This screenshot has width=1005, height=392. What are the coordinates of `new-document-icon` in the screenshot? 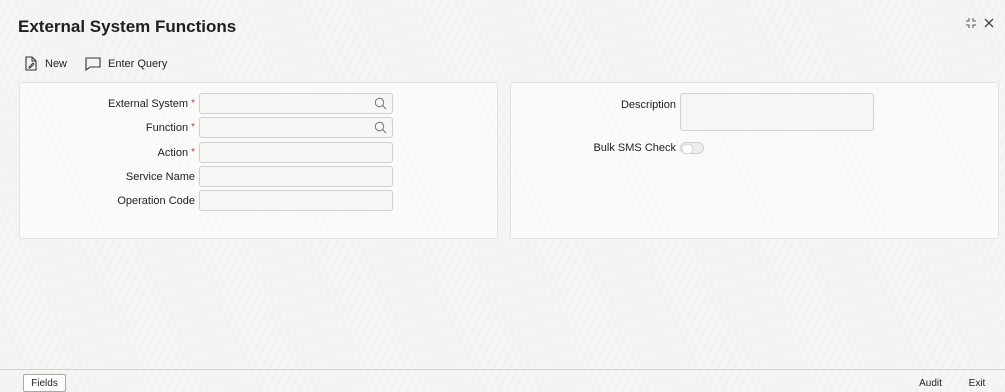 It's located at (31, 63).